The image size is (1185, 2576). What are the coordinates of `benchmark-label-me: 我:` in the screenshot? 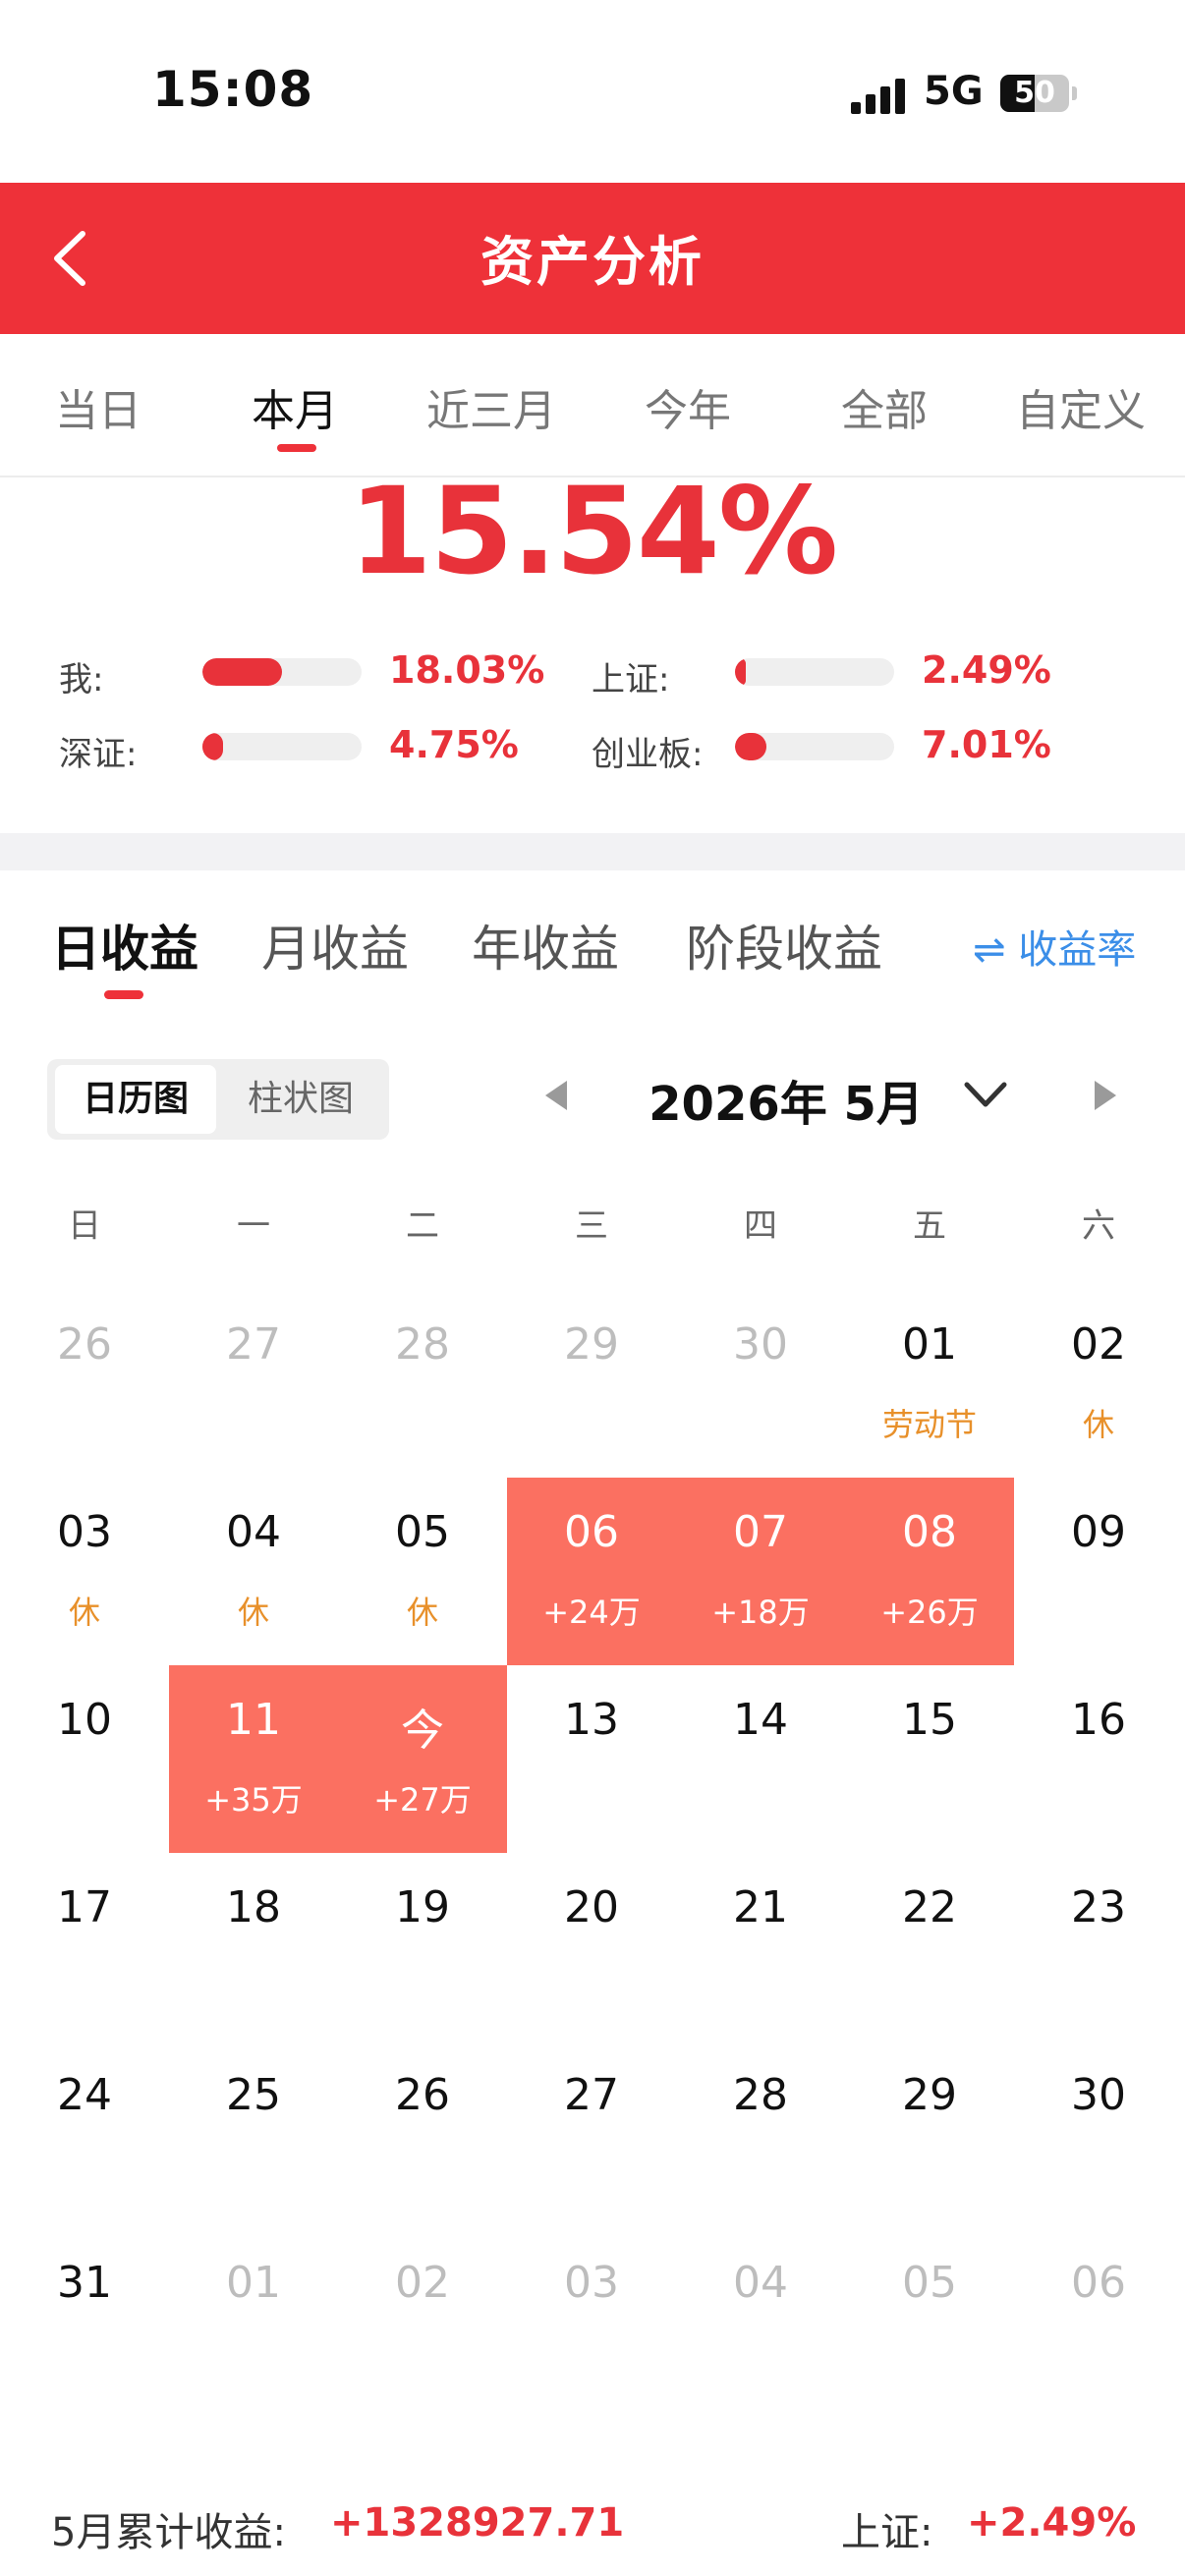 It's located at (82, 680).